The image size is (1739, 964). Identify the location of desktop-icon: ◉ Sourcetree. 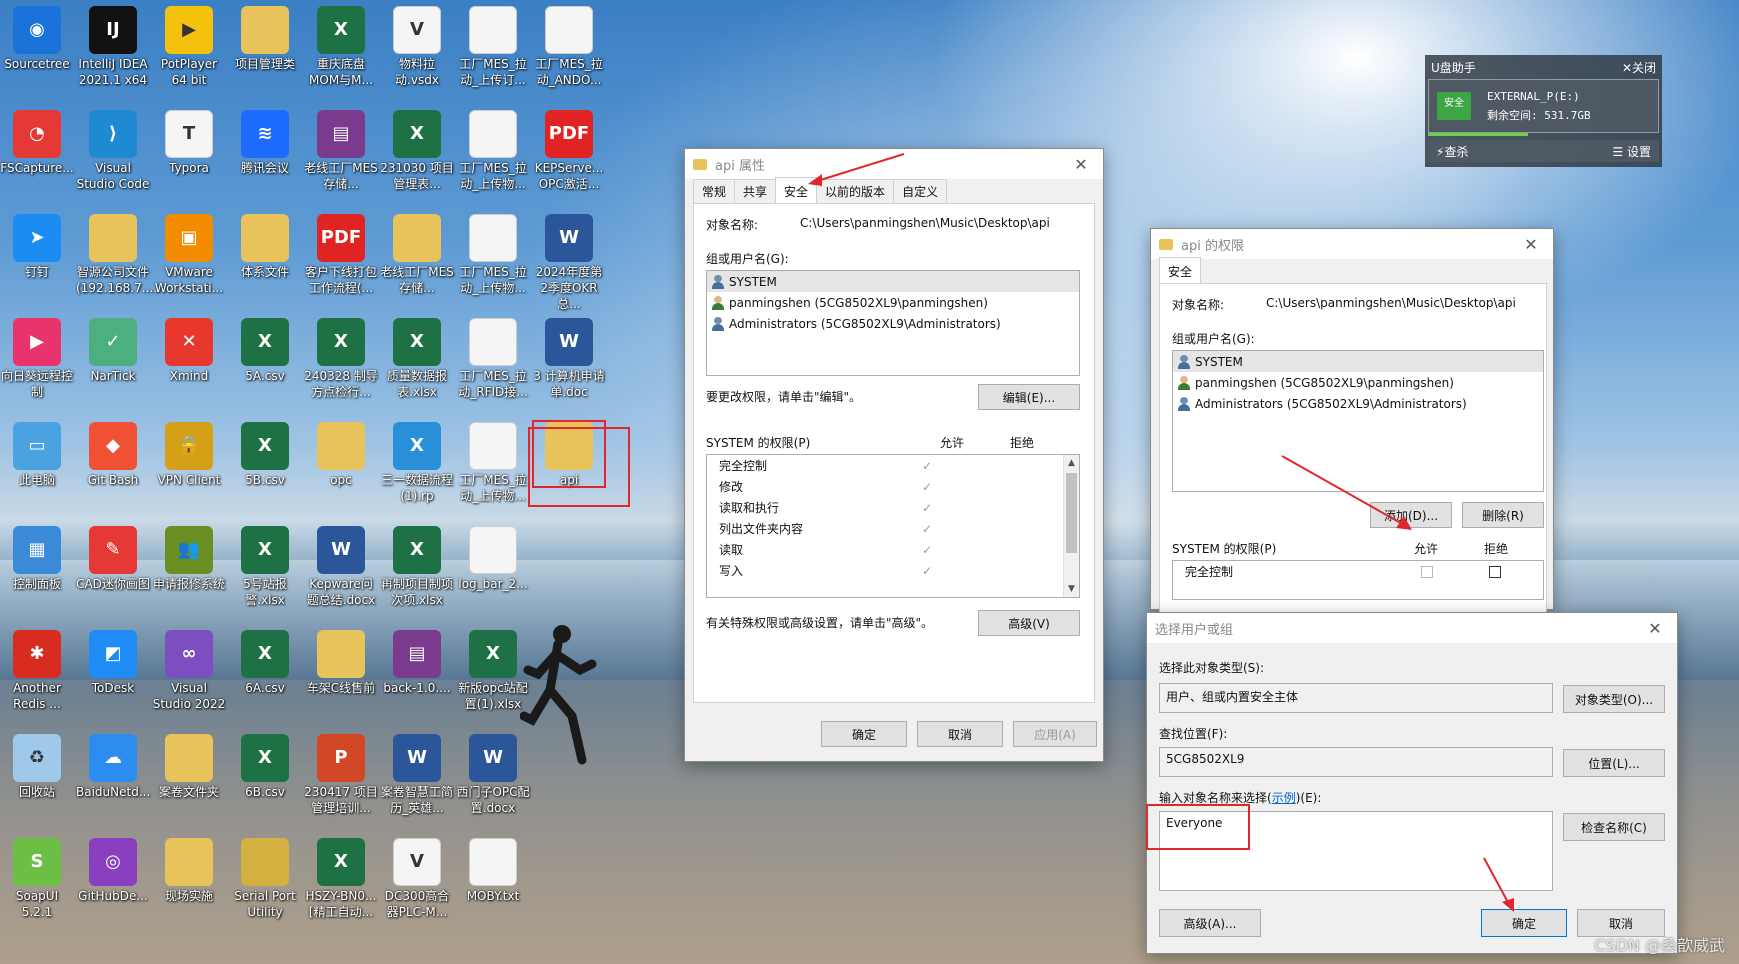
(37, 38).